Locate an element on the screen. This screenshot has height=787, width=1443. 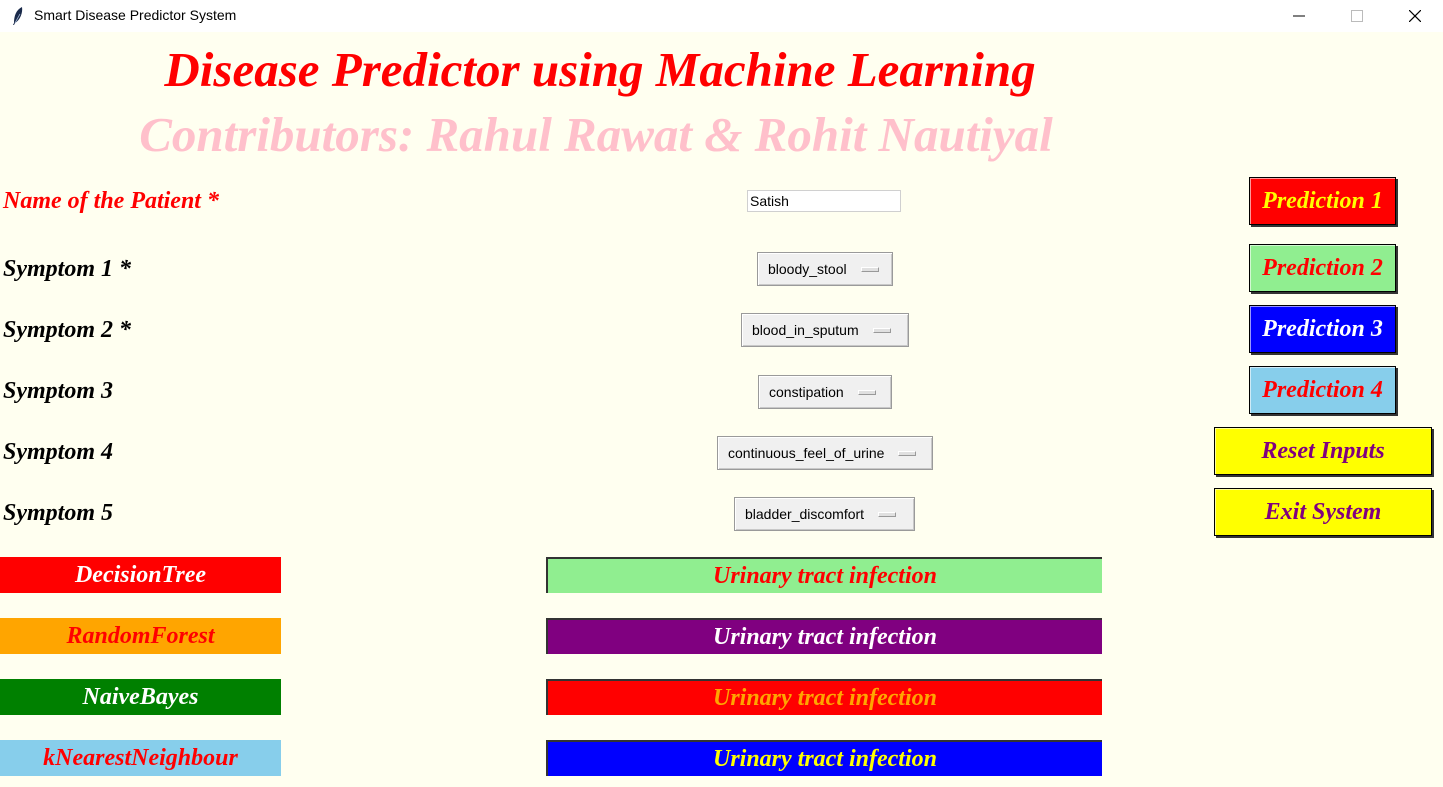
prediction3-button: Prediction 3 is located at coordinates (1322, 329).